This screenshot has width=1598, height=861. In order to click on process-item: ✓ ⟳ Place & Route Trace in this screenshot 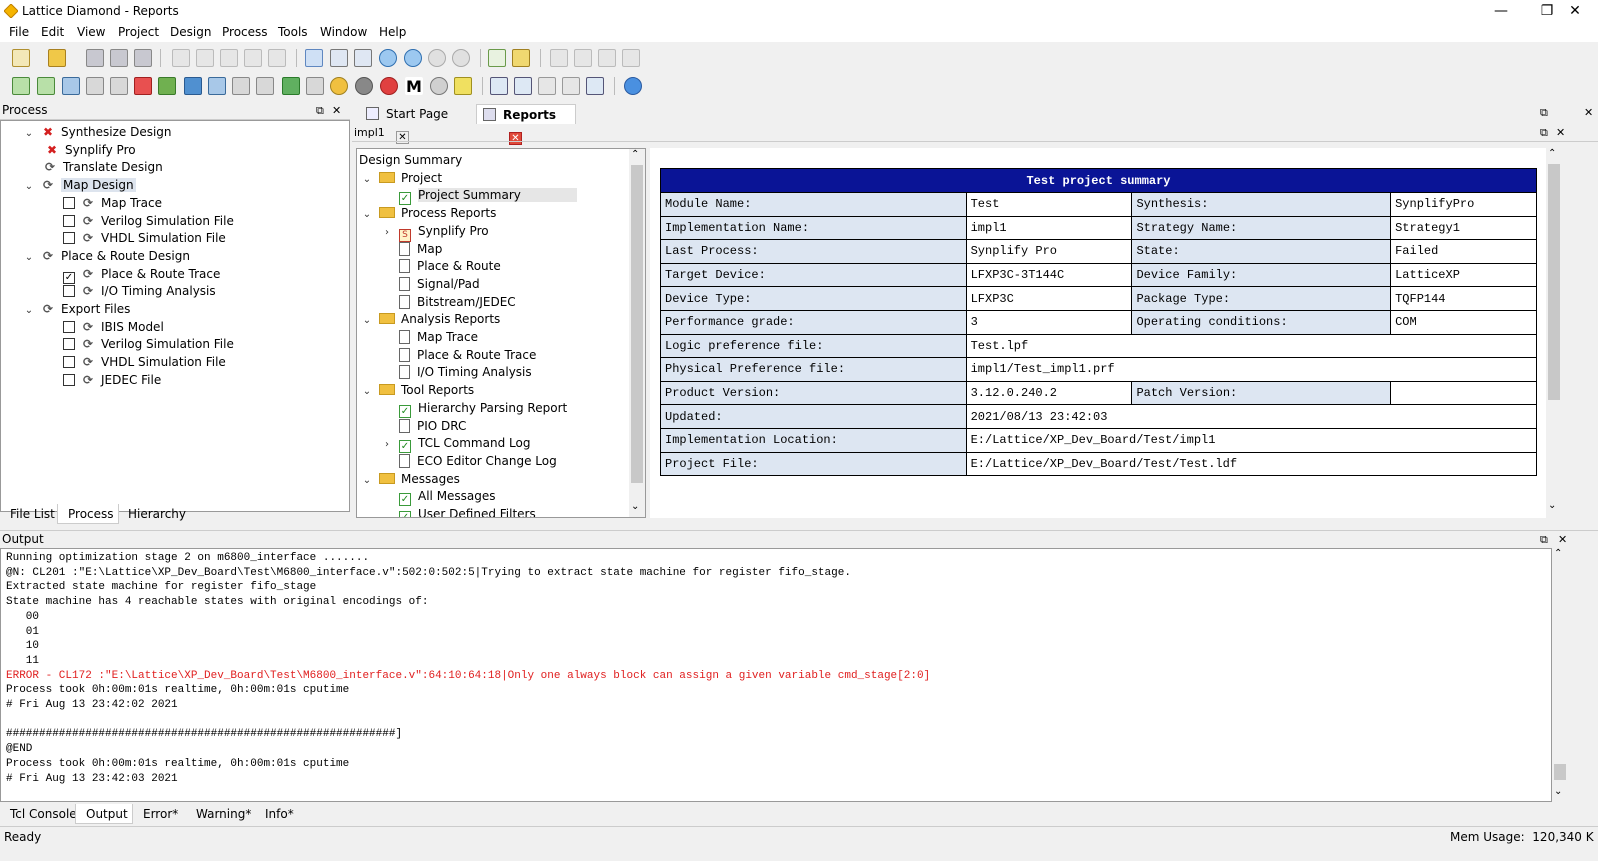, I will do `click(141, 274)`.